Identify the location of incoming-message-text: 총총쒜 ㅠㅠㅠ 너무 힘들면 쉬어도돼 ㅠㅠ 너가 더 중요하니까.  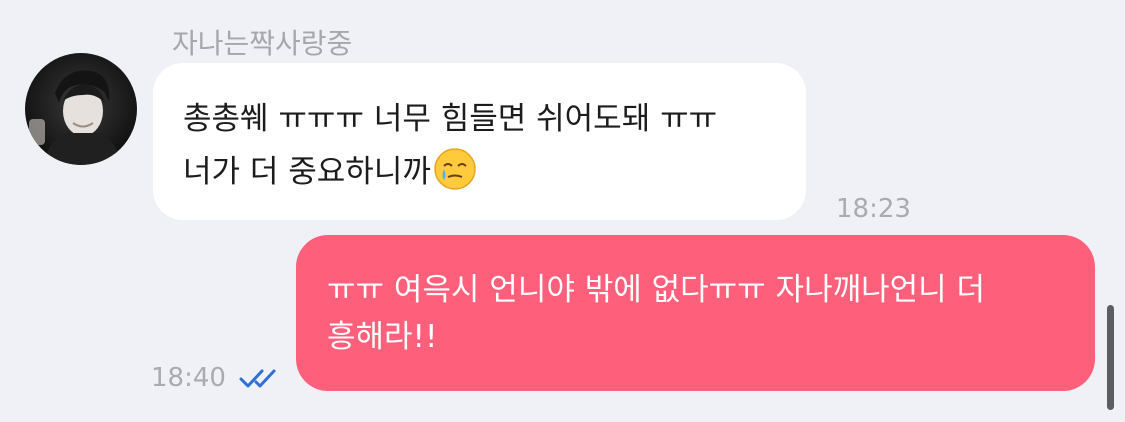
(483, 146).